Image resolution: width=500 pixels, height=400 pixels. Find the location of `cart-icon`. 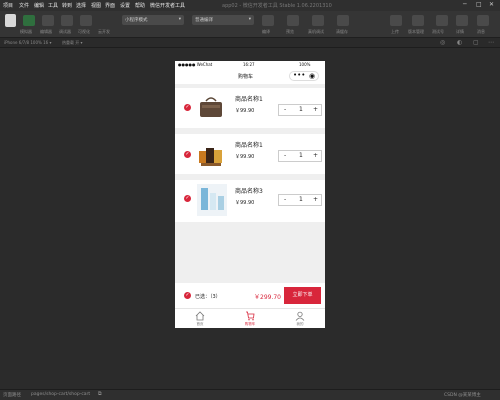

cart-icon is located at coordinates (250, 316).